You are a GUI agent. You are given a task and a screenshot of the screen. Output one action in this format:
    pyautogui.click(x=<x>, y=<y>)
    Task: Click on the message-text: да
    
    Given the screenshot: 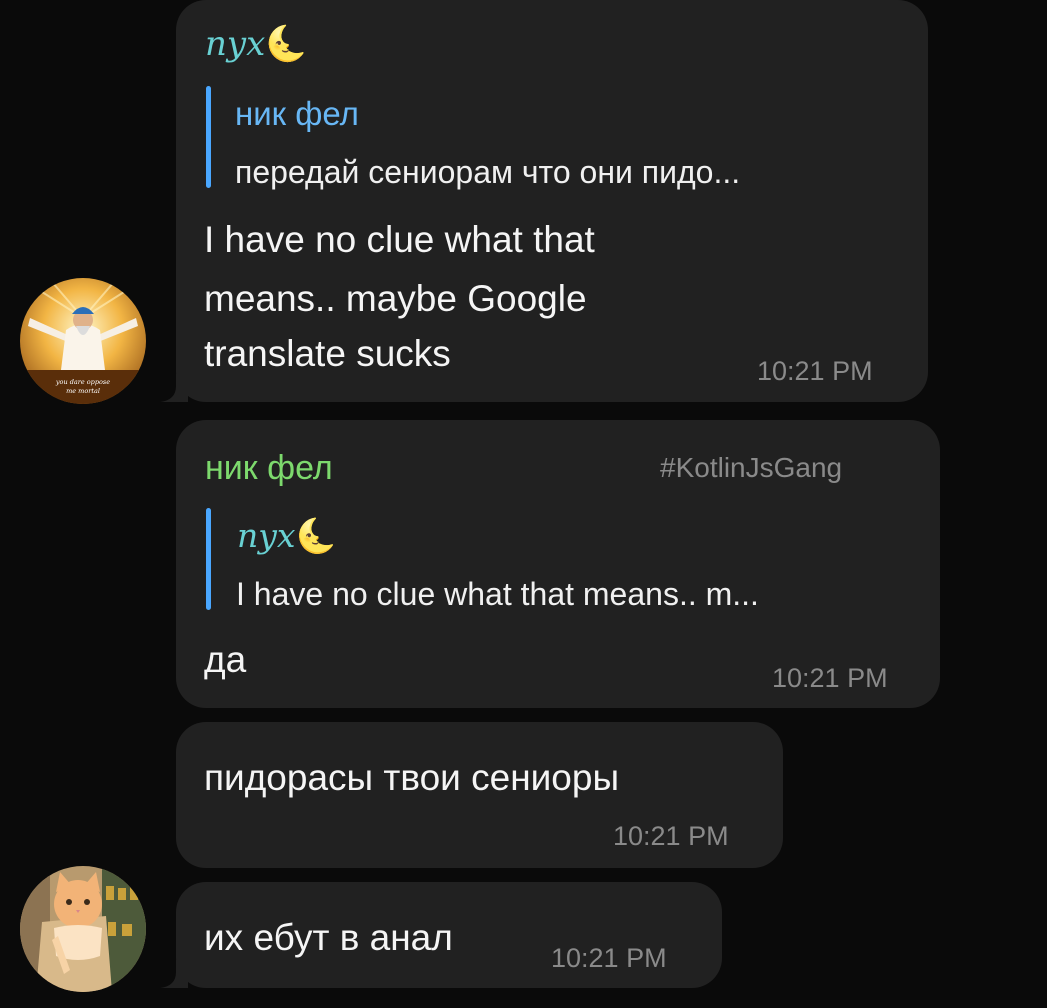 What is the action you would take?
    pyautogui.click(x=225, y=659)
    